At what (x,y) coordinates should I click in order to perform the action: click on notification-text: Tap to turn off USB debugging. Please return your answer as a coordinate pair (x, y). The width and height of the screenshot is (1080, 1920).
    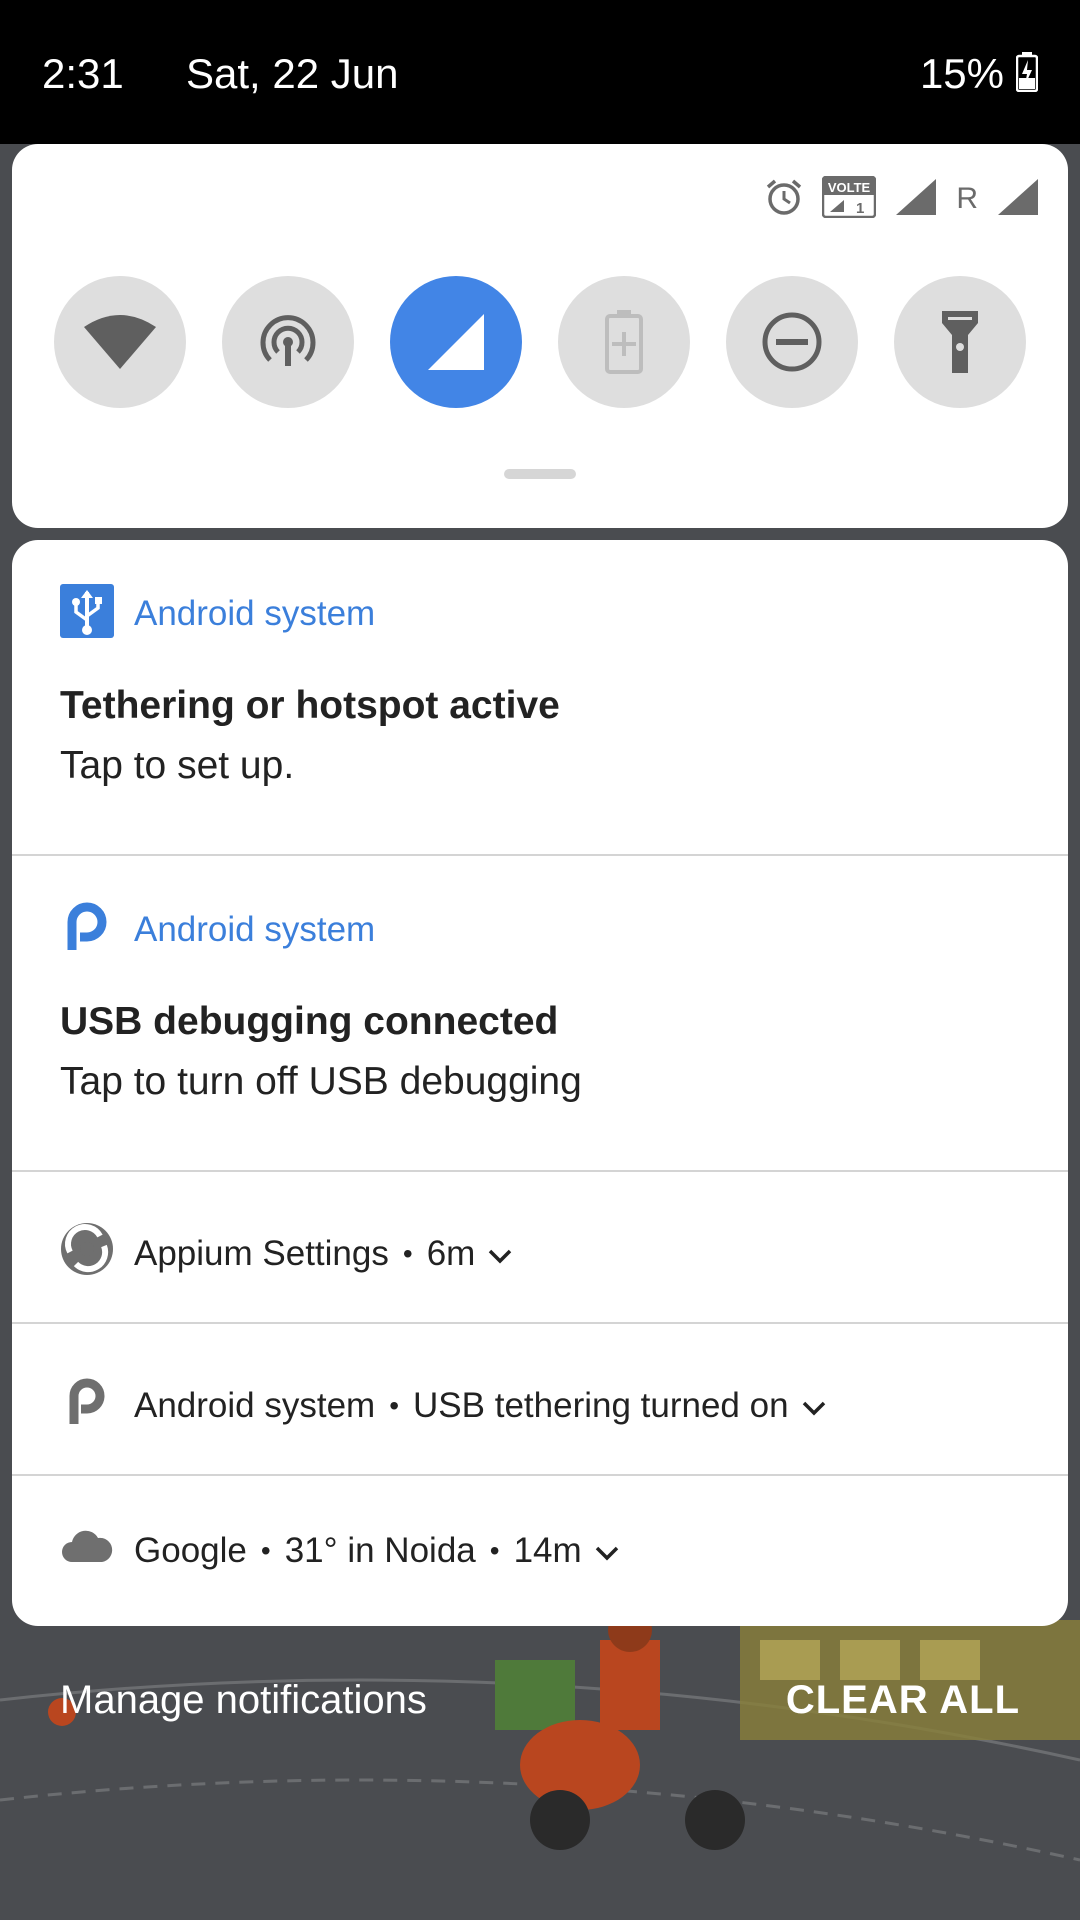
    Looking at the image, I should click on (321, 1081).